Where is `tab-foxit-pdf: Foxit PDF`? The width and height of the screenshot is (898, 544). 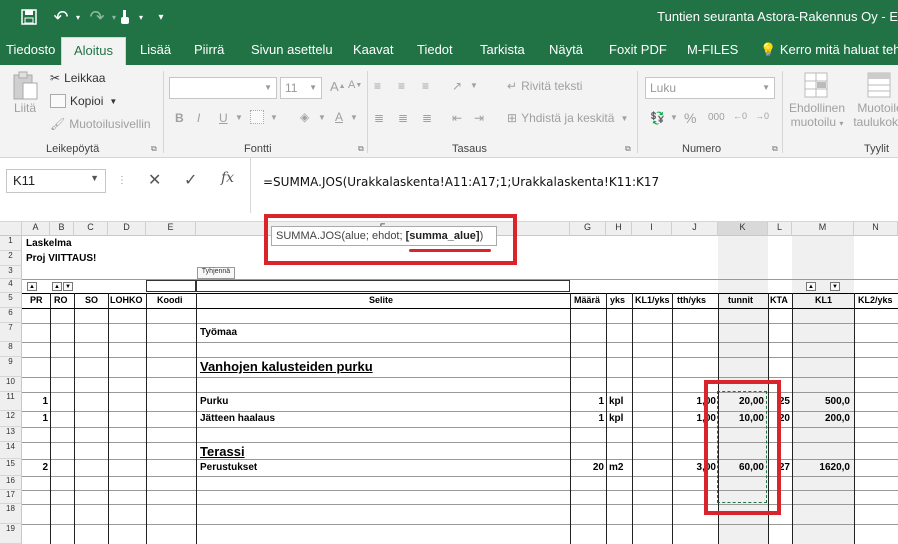 tab-foxit-pdf: Foxit PDF is located at coordinates (638, 49).